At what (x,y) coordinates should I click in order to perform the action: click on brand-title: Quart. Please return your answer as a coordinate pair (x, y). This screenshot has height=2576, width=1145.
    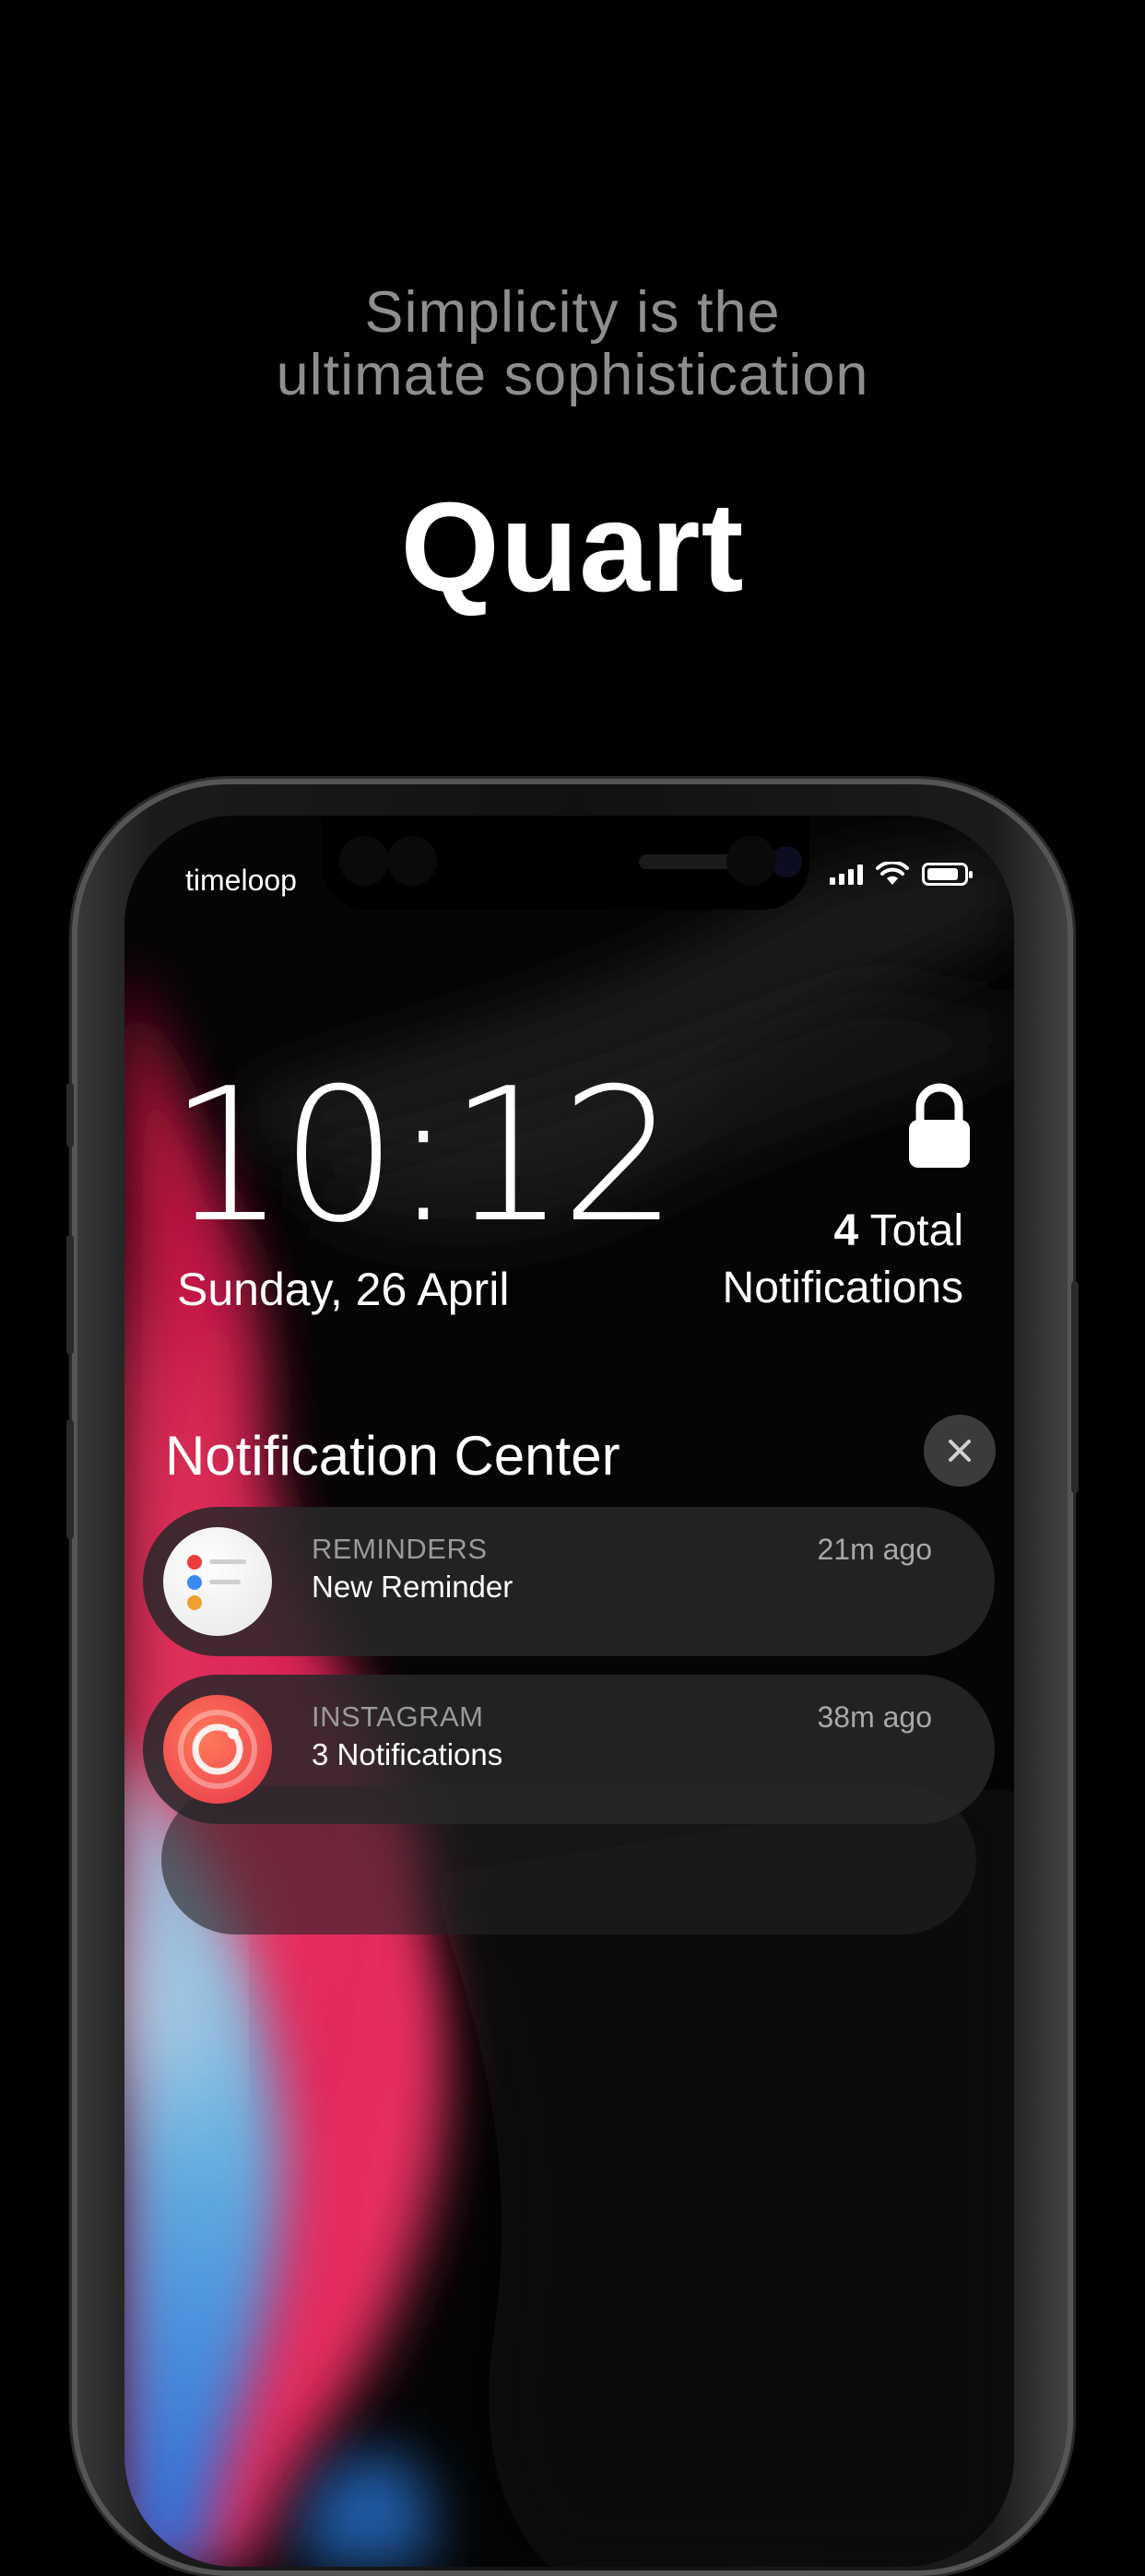
    Looking at the image, I should click on (572, 547).